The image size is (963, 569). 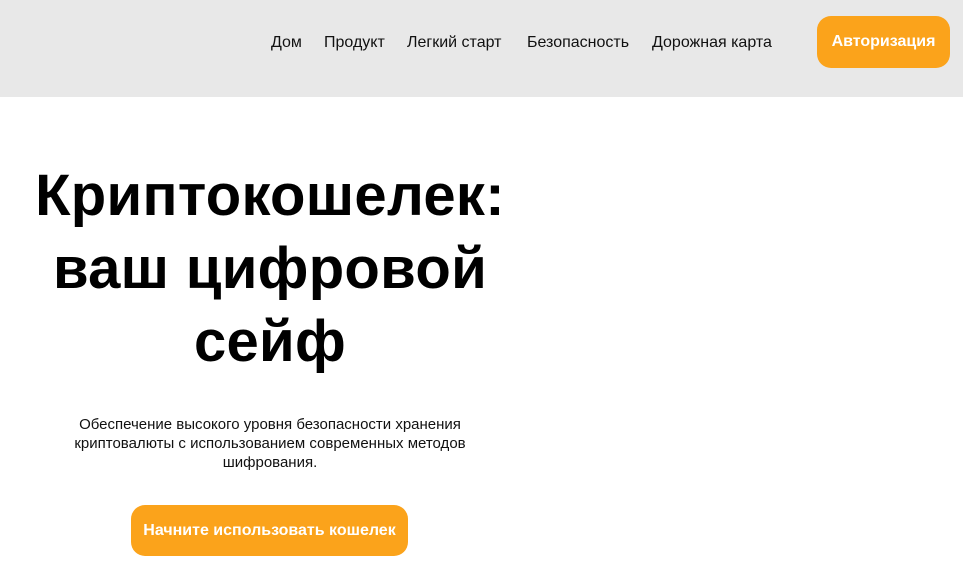 I want to click on nav-link-security: Безопасность, so click(x=578, y=43).